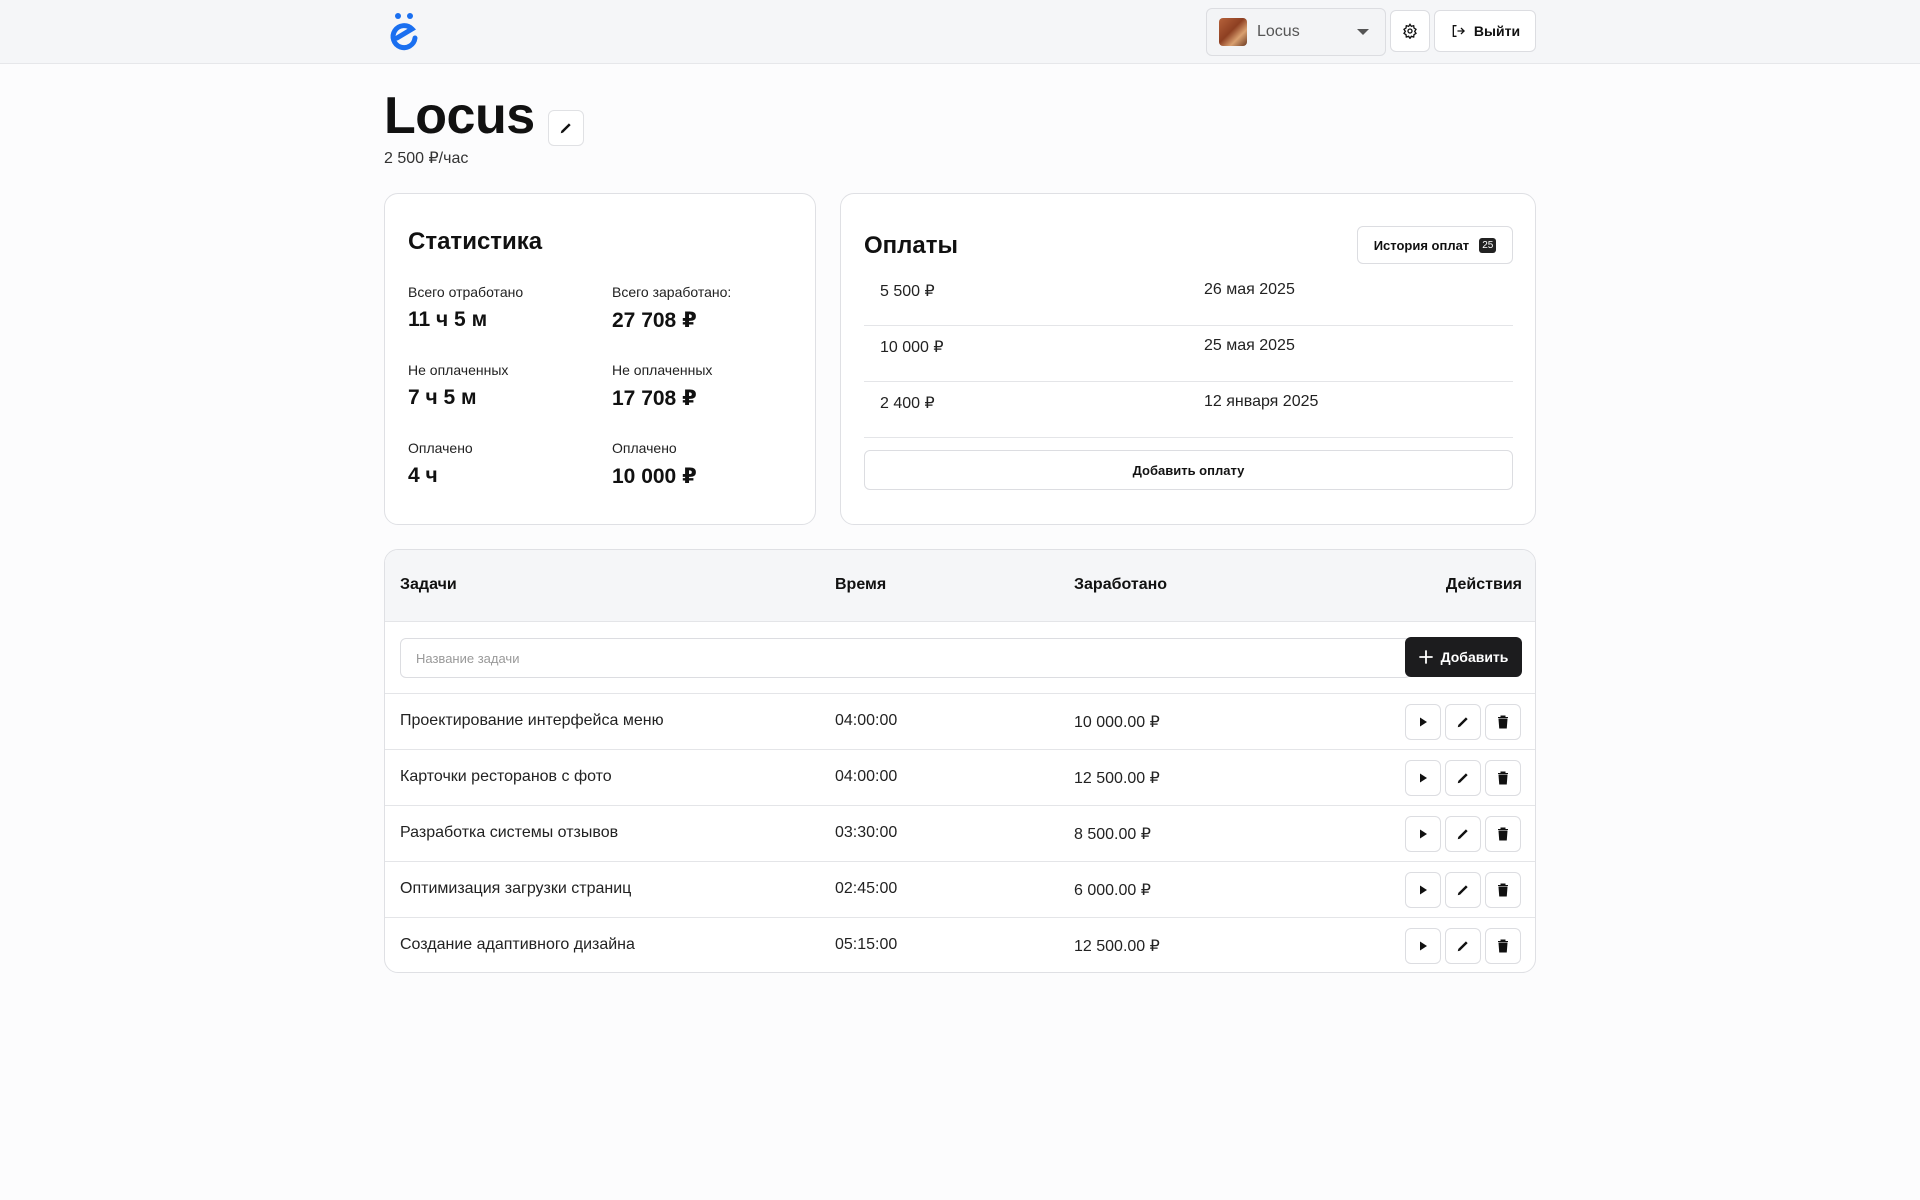  I want to click on hourly-rate: 2 500 ₽/час, so click(426, 158).